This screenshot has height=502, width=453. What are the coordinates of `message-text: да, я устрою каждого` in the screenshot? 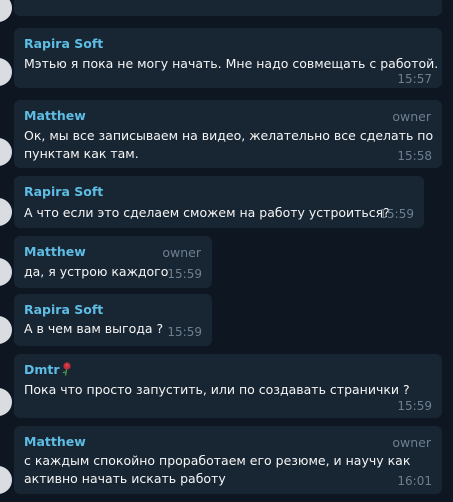 It's located at (96, 271).